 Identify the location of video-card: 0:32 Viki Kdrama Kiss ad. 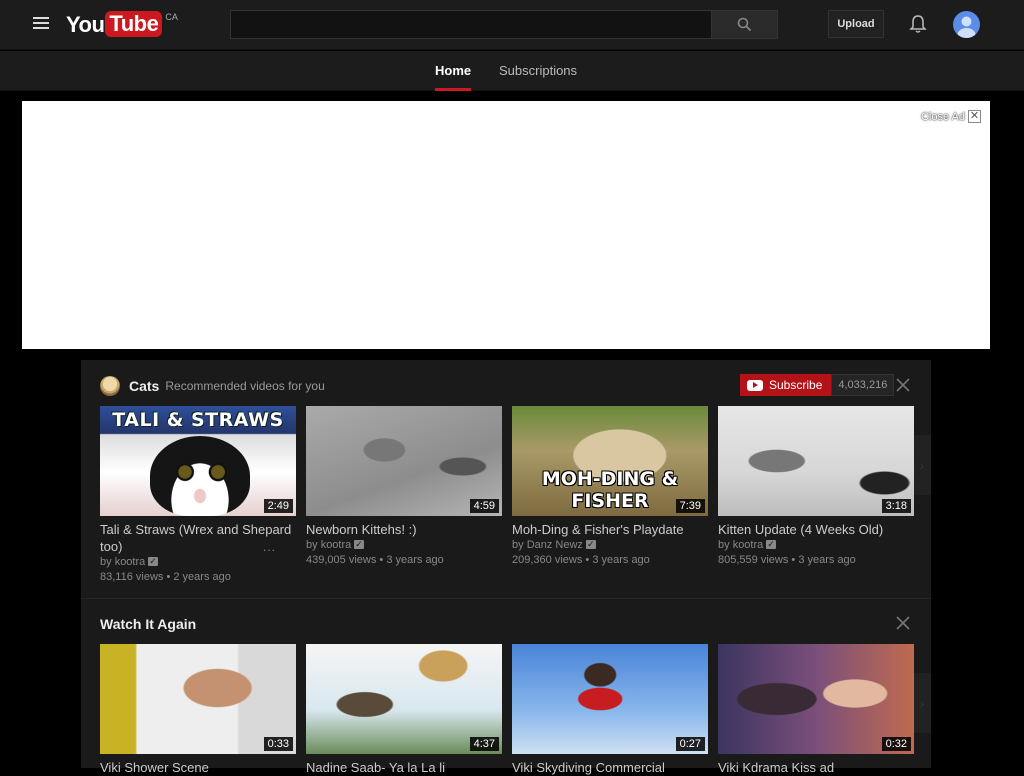
(816, 710).